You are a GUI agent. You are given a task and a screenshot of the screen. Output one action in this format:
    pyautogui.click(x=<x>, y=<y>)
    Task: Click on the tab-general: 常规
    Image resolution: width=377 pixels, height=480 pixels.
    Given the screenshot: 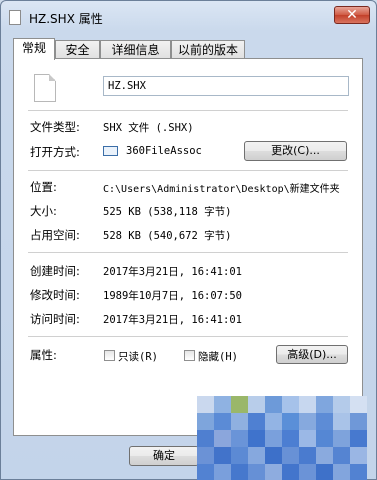 What is the action you would take?
    pyautogui.click(x=34, y=49)
    